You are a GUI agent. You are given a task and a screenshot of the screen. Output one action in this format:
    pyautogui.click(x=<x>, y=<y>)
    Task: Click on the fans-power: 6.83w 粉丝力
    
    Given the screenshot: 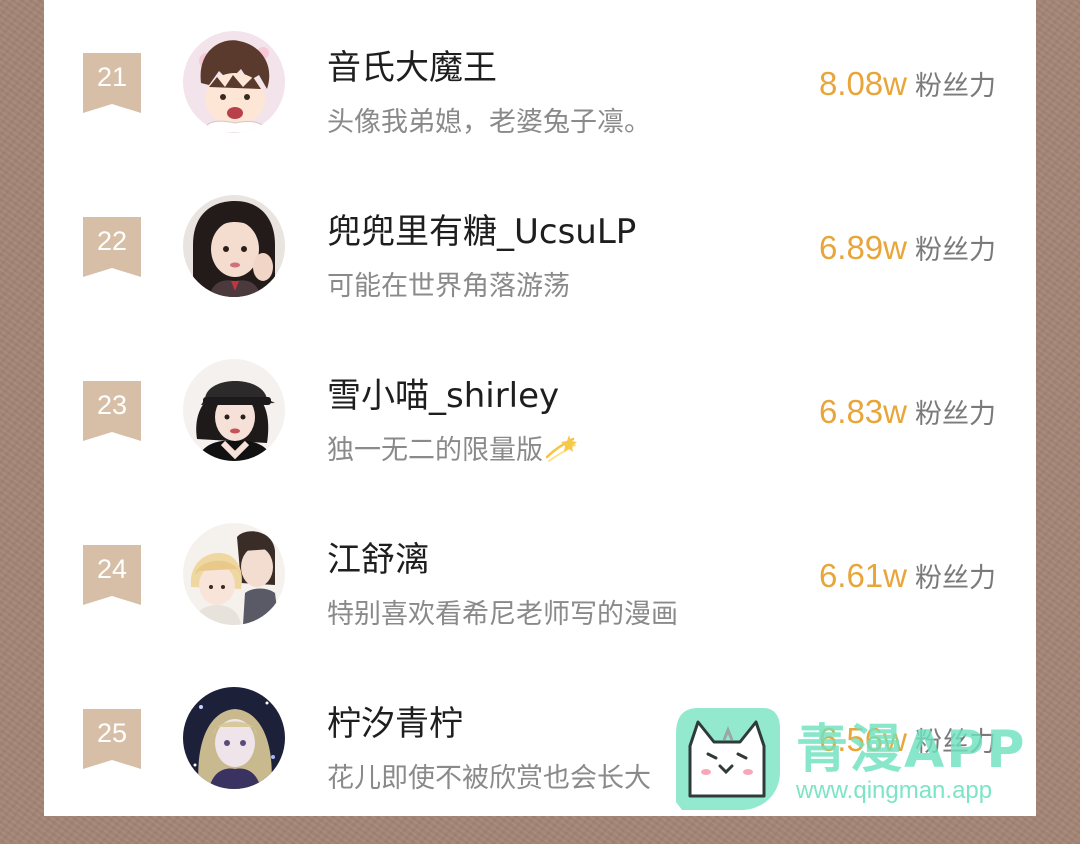 What is the action you would take?
    pyautogui.click(x=907, y=411)
    